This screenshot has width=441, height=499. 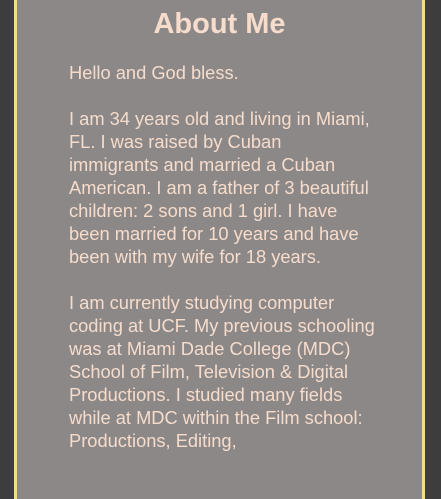 I want to click on paragraph-greeting: Hello and God bless., so click(x=154, y=72).